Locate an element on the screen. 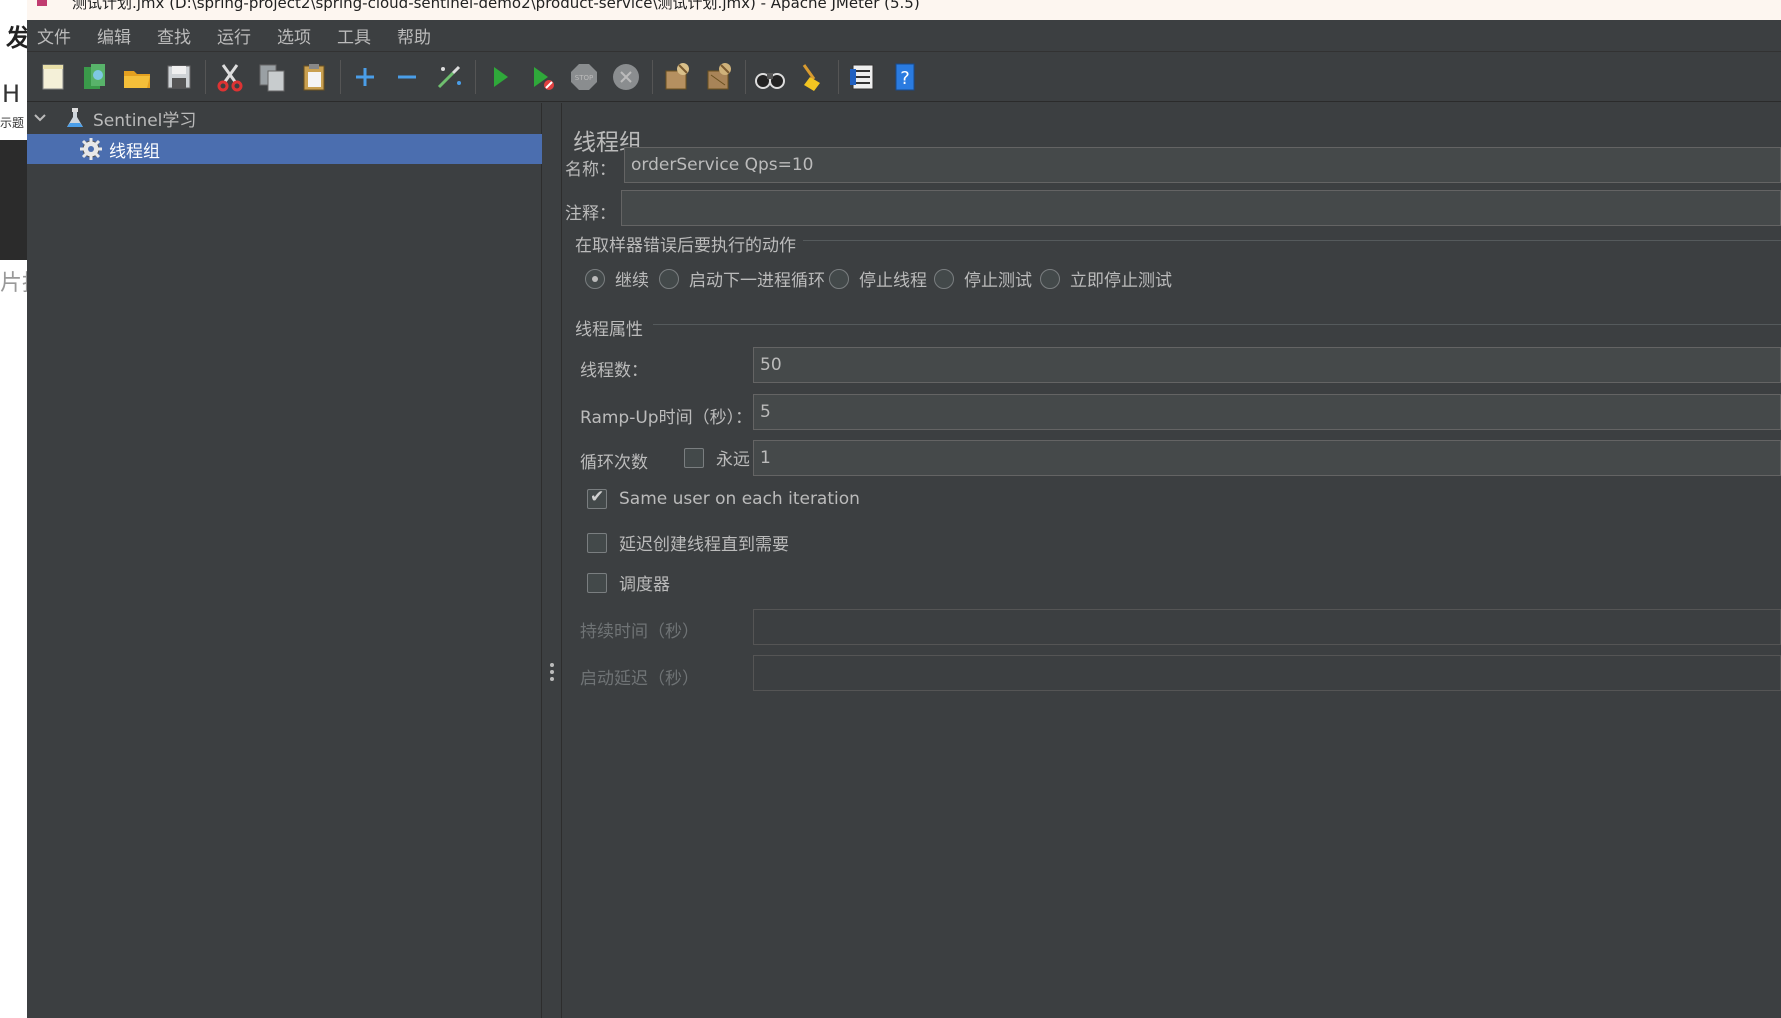  function-helper-button is located at coordinates (863, 77).